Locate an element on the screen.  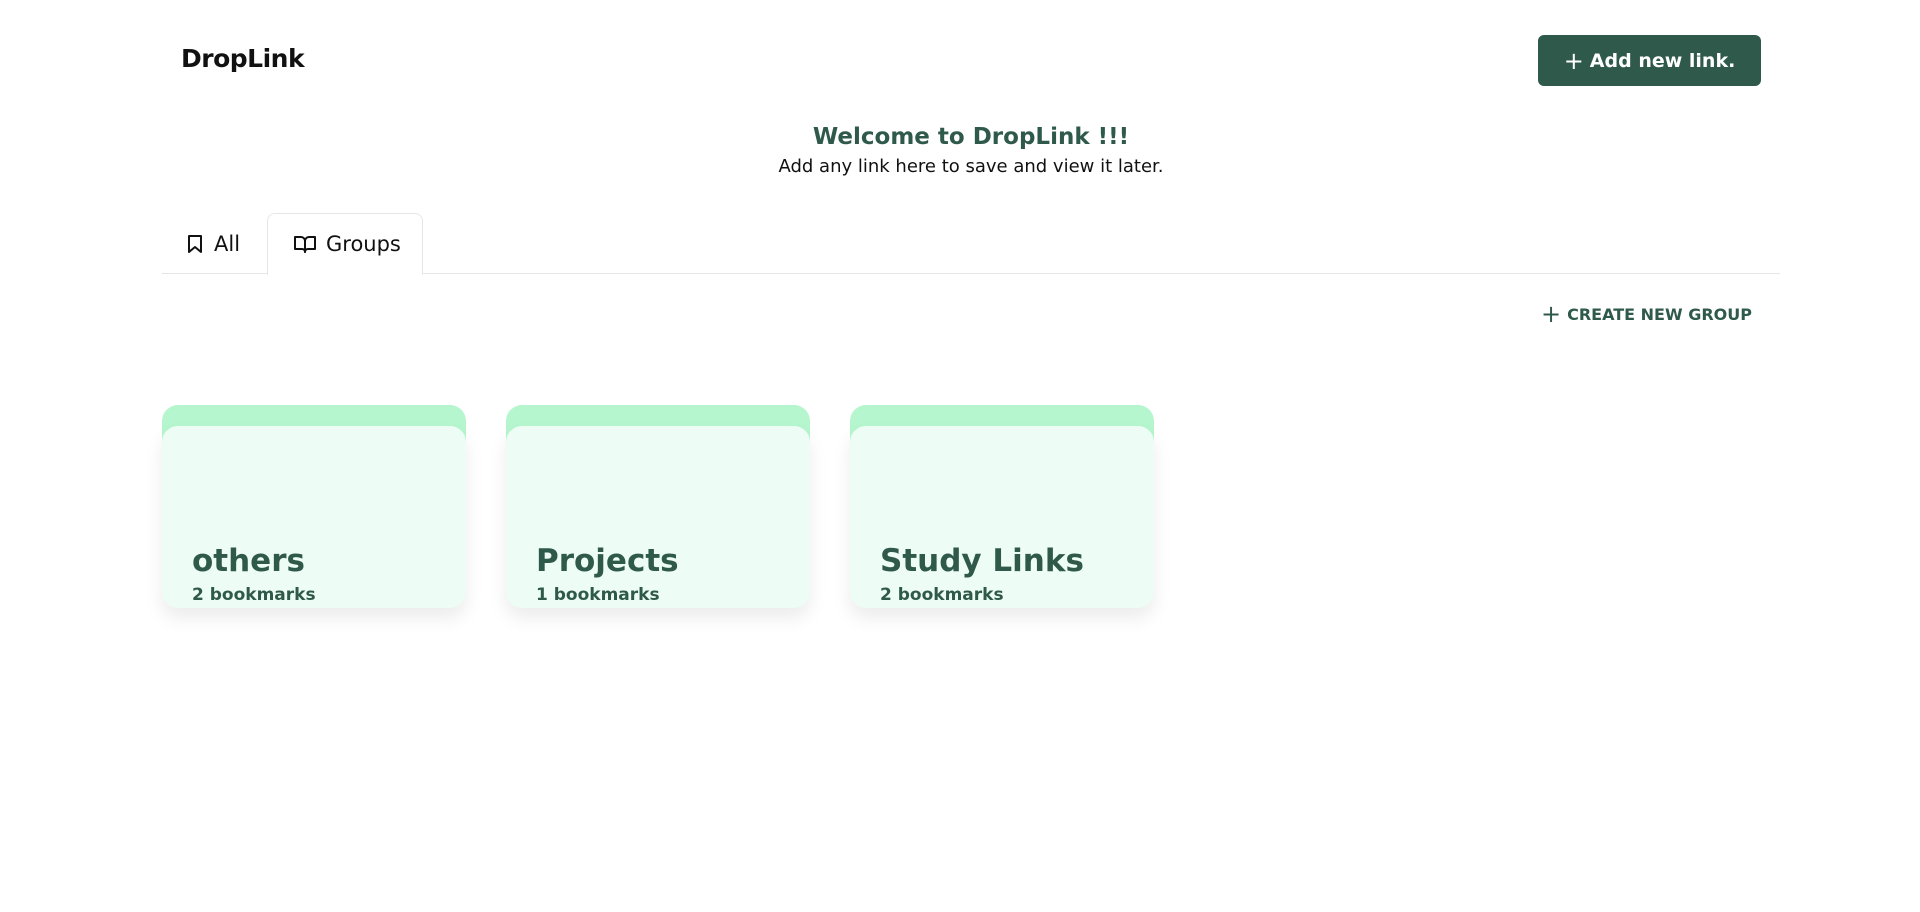
tab-all-label: All is located at coordinates (227, 243).